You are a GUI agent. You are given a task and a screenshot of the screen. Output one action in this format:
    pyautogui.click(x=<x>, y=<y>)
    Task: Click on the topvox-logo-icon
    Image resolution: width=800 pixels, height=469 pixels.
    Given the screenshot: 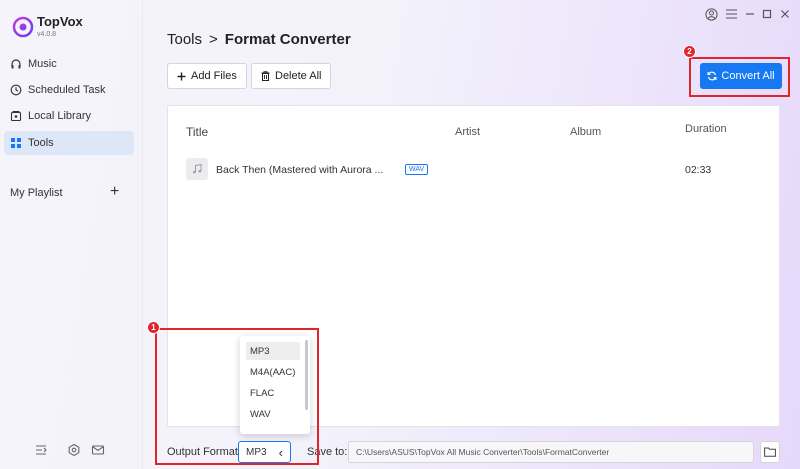 What is the action you would take?
    pyautogui.click(x=23, y=27)
    